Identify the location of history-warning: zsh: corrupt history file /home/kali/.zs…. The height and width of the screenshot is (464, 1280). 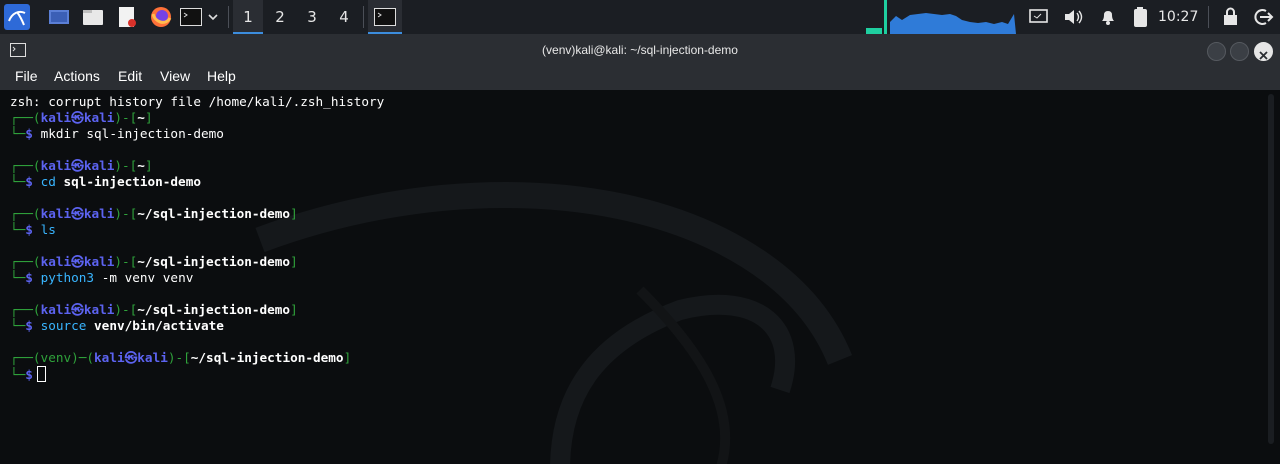
(197, 101).